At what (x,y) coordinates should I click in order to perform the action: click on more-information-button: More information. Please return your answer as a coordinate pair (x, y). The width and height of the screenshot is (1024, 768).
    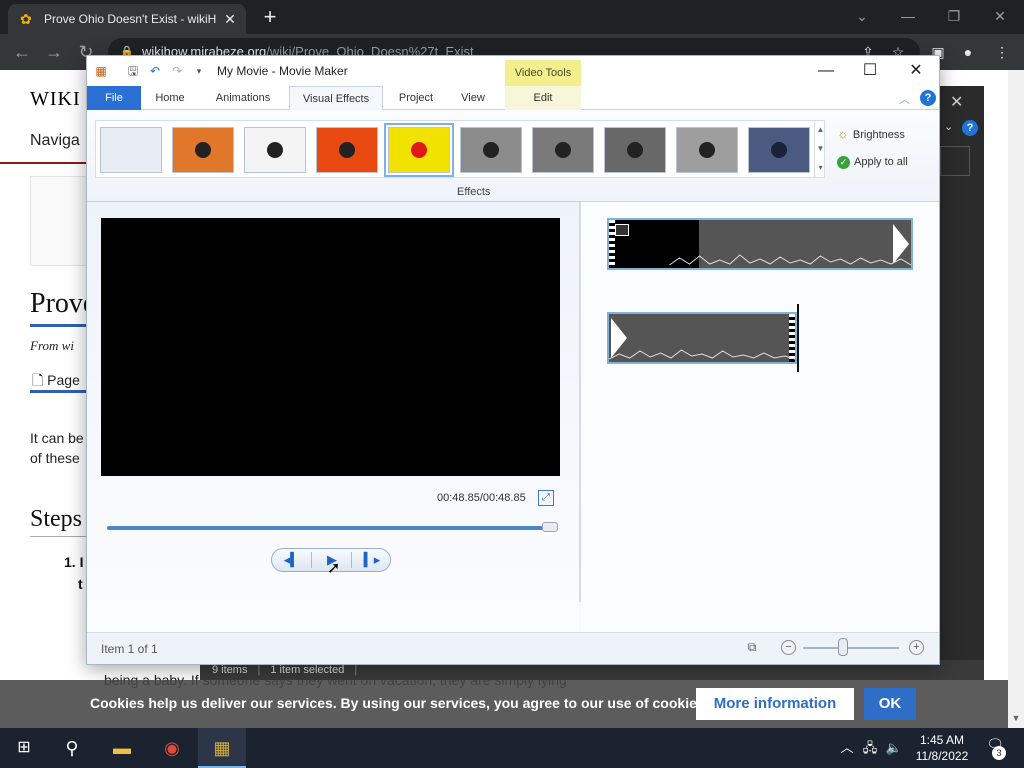
    Looking at the image, I should click on (775, 704).